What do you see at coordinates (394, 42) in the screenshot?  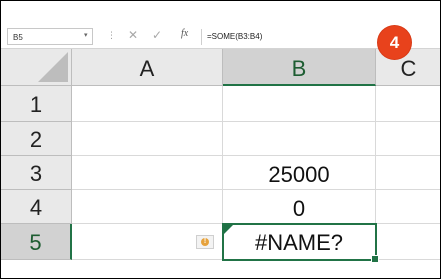 I see `step-number-badge: 4` at bounding box center [394, 42].